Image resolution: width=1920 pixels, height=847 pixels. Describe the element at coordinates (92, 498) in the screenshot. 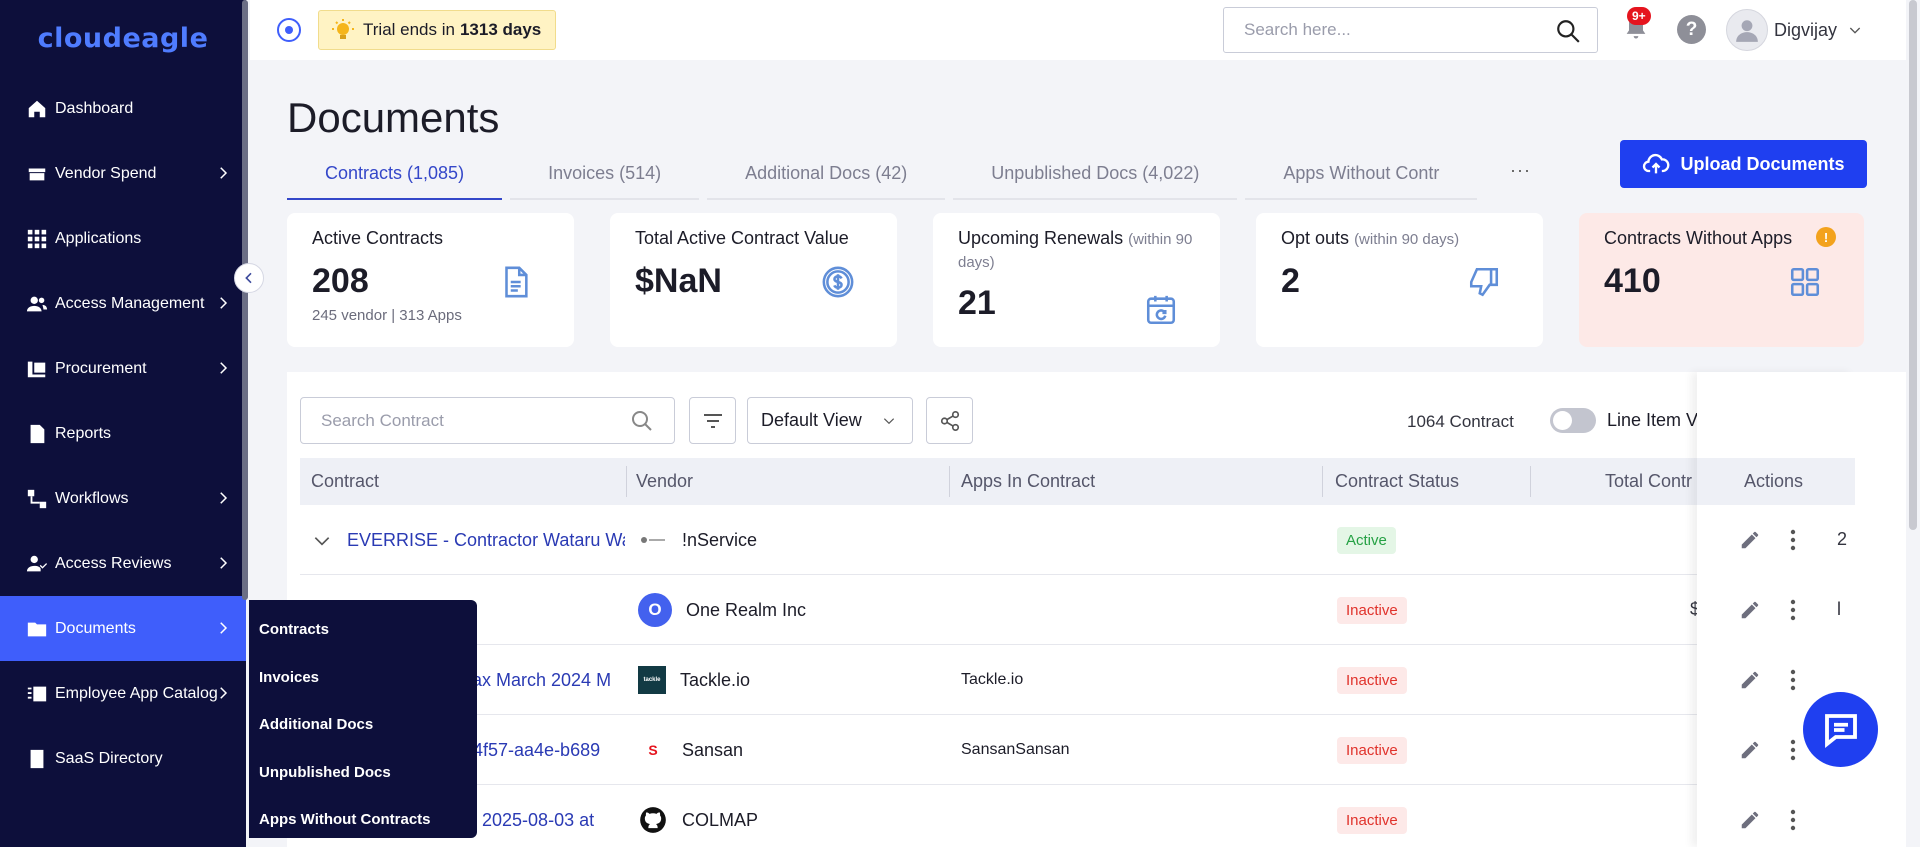

I see `sidebar-item-label: Workflows` at that location.